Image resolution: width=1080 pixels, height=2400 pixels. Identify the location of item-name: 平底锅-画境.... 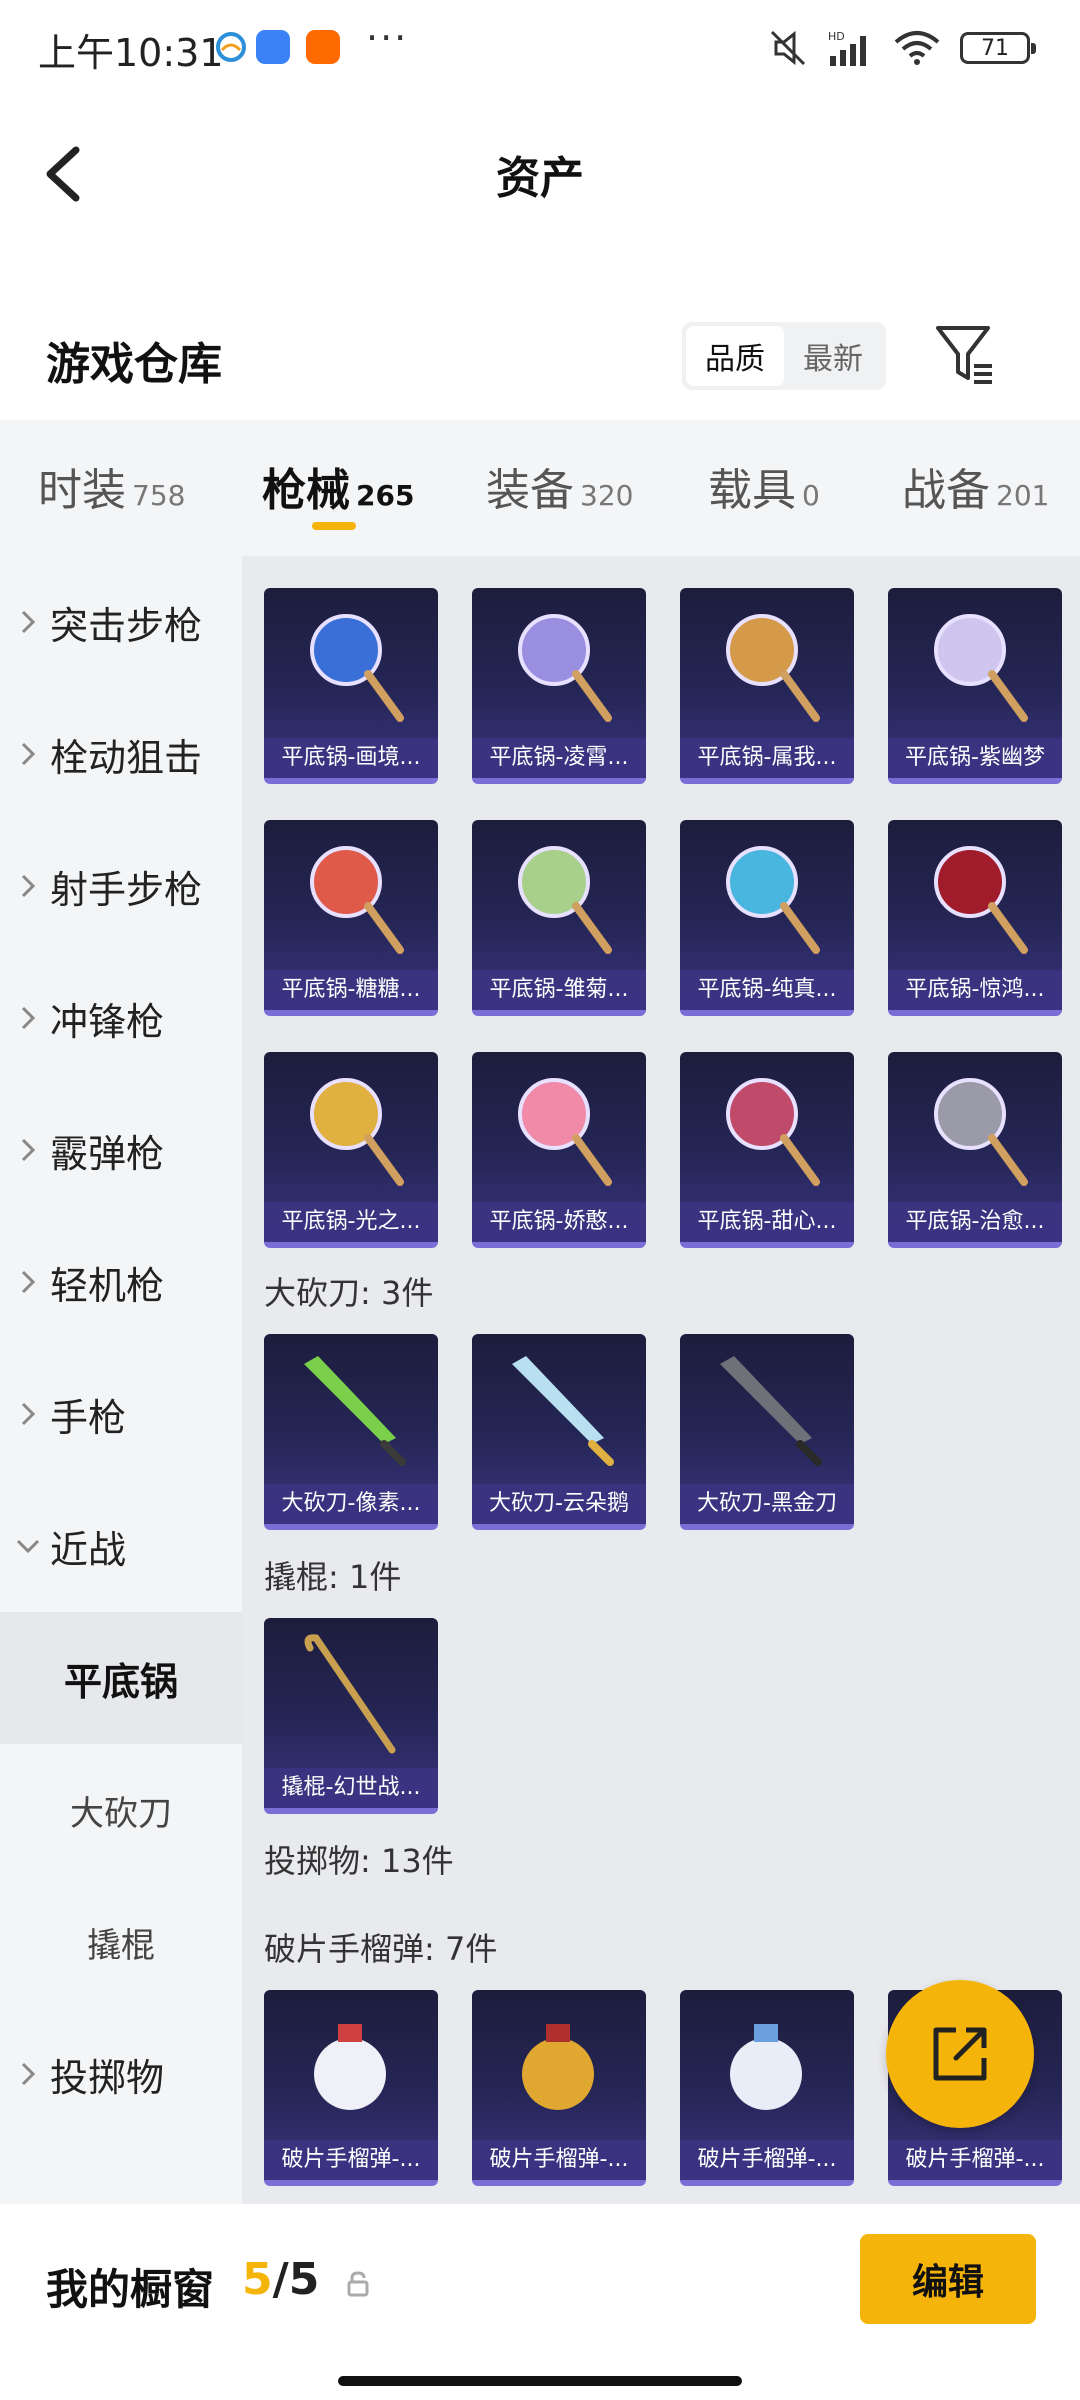
(351, 758).